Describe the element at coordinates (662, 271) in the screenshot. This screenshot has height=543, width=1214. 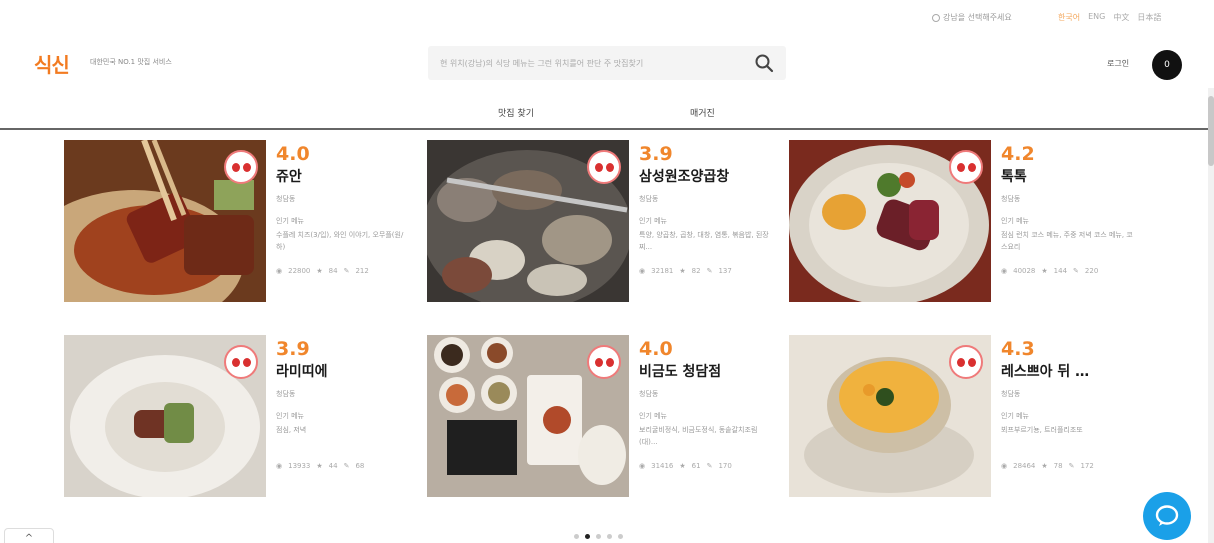
I see `views-count: 32181` at that location.